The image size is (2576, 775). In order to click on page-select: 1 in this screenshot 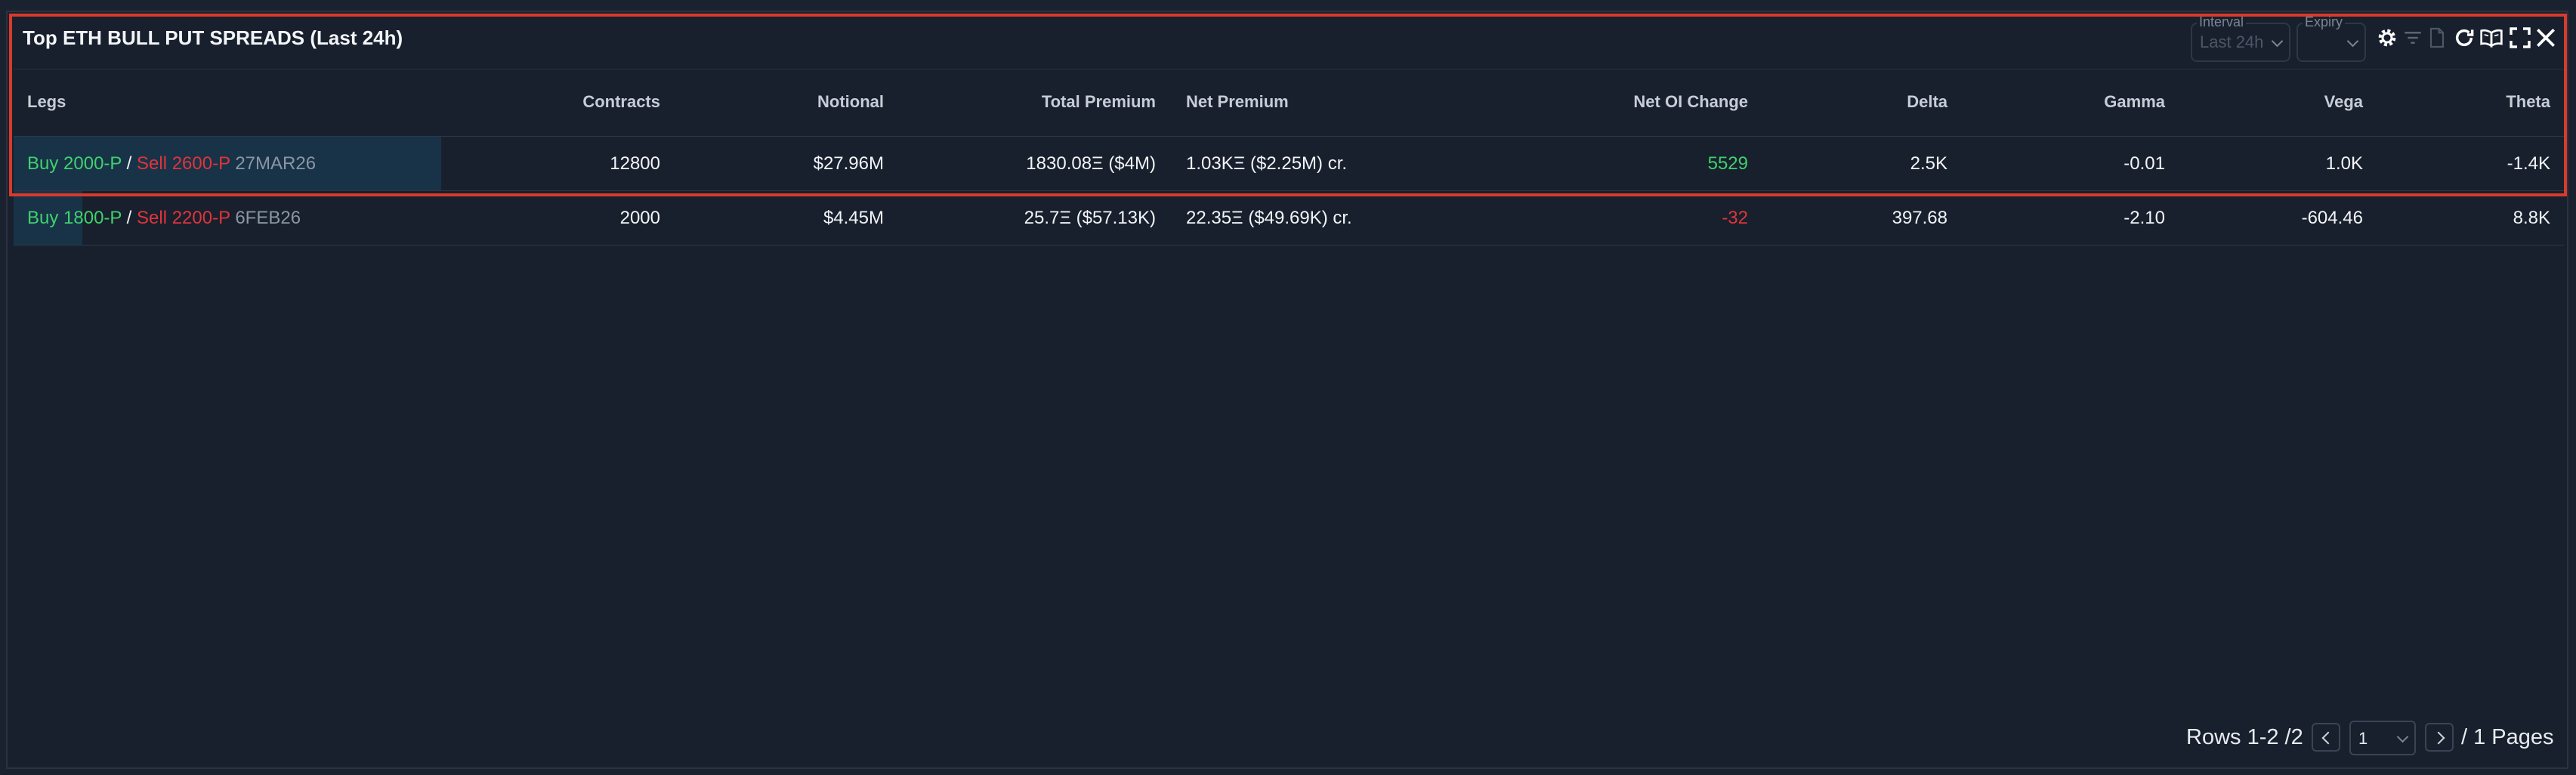, I will do `click(2382, 738)`.